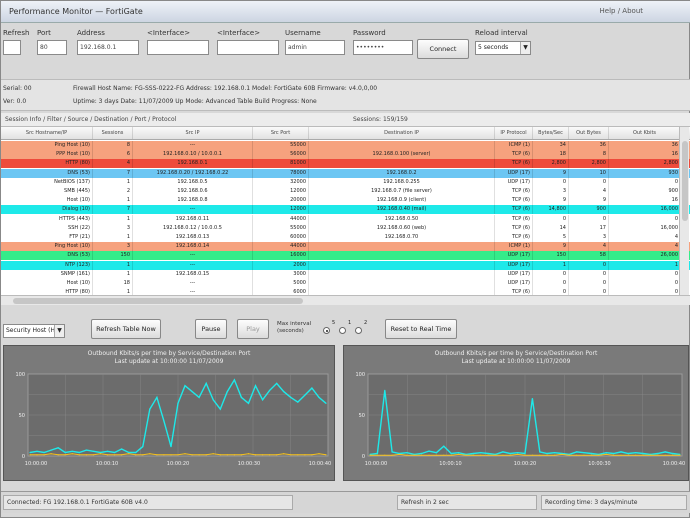  What do you see at coordinates (113, 155) in the screenshot?
I see `table-cell: 6` at bounding box center [113, 155].